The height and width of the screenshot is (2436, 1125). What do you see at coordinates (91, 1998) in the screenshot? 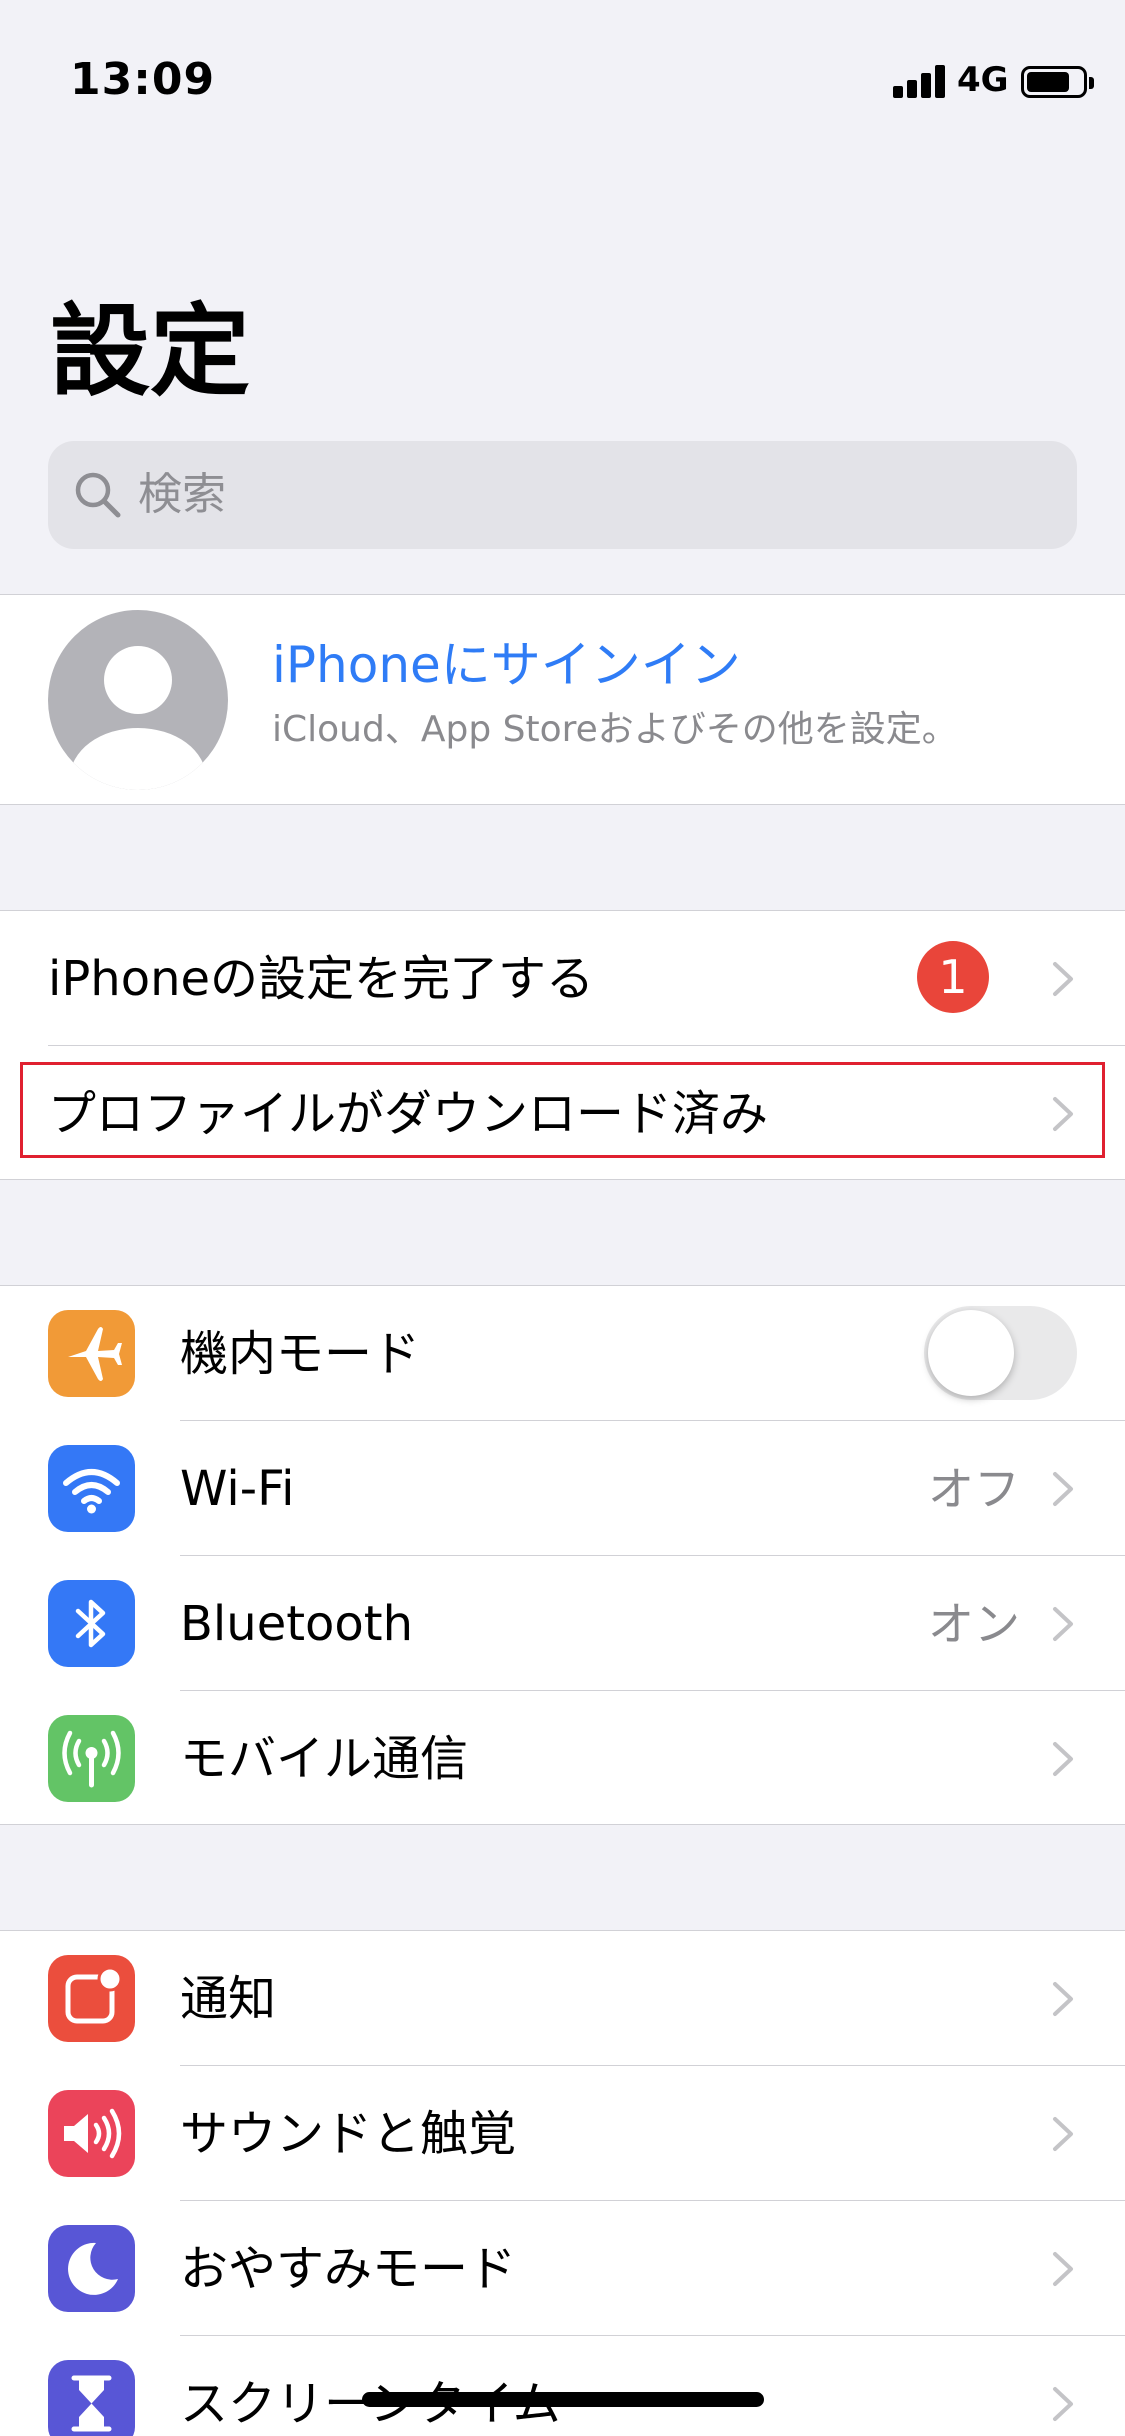
I see `notification-icon` at bounding box center [91, 1998].